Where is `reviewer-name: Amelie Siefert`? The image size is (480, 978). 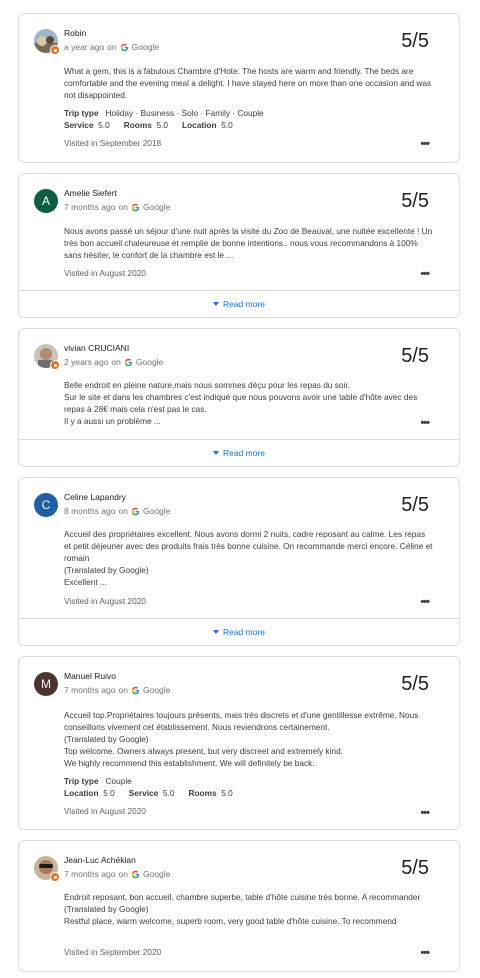 reviewer-name: Amelie Siefert is located at coordinates (90, 193).